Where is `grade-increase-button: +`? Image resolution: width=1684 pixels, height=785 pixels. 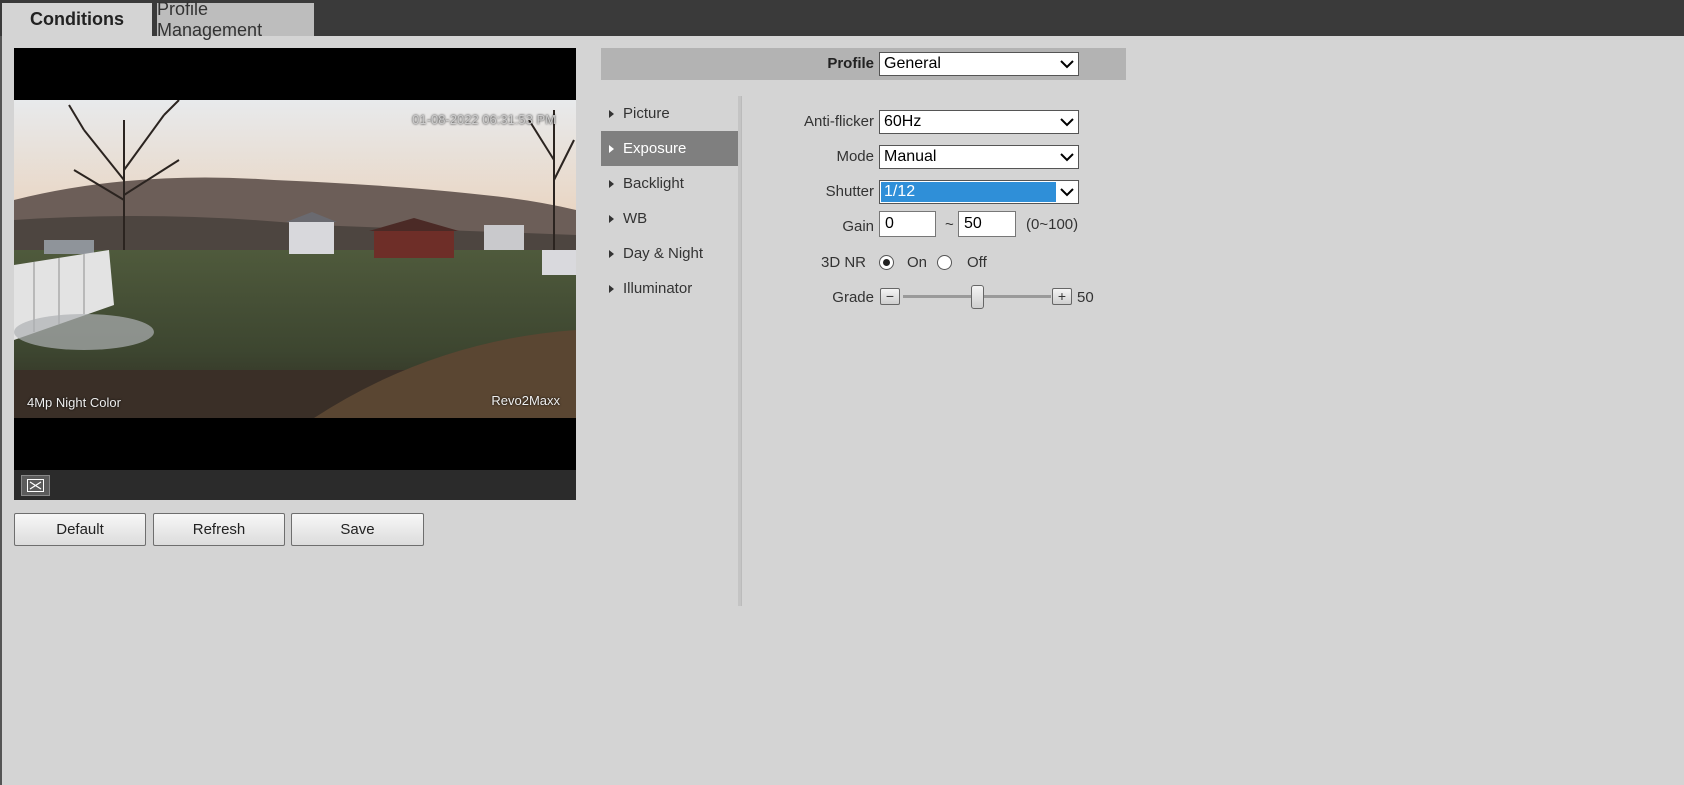 grade-increase-button: + is located at coordinates (1062, 296).